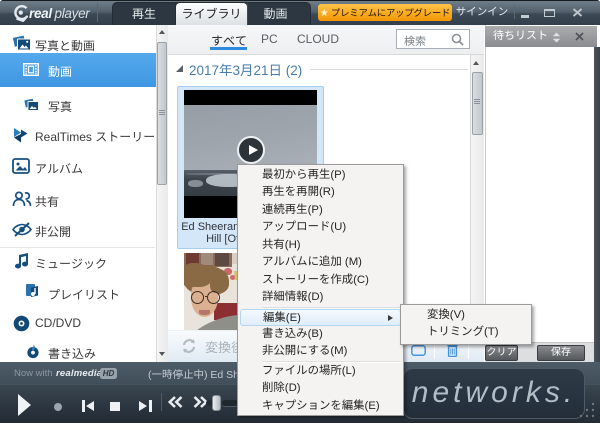 This screenshot has height=423, width=600. Describe the element at coordinates (40, 13) in the screenshot. I see `svg-text: real` at that location.